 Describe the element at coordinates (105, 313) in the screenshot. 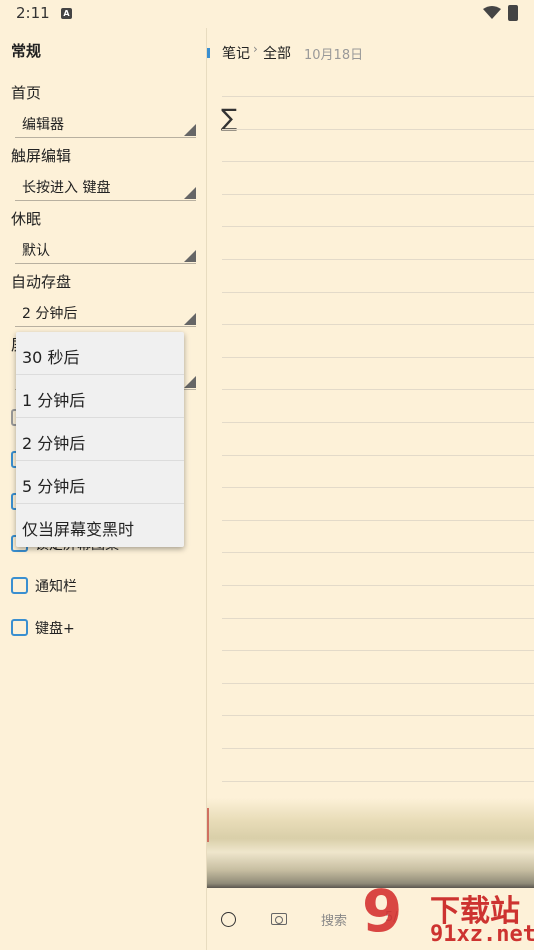

I see `autosave-spinner: 2 分钟后` at that location.